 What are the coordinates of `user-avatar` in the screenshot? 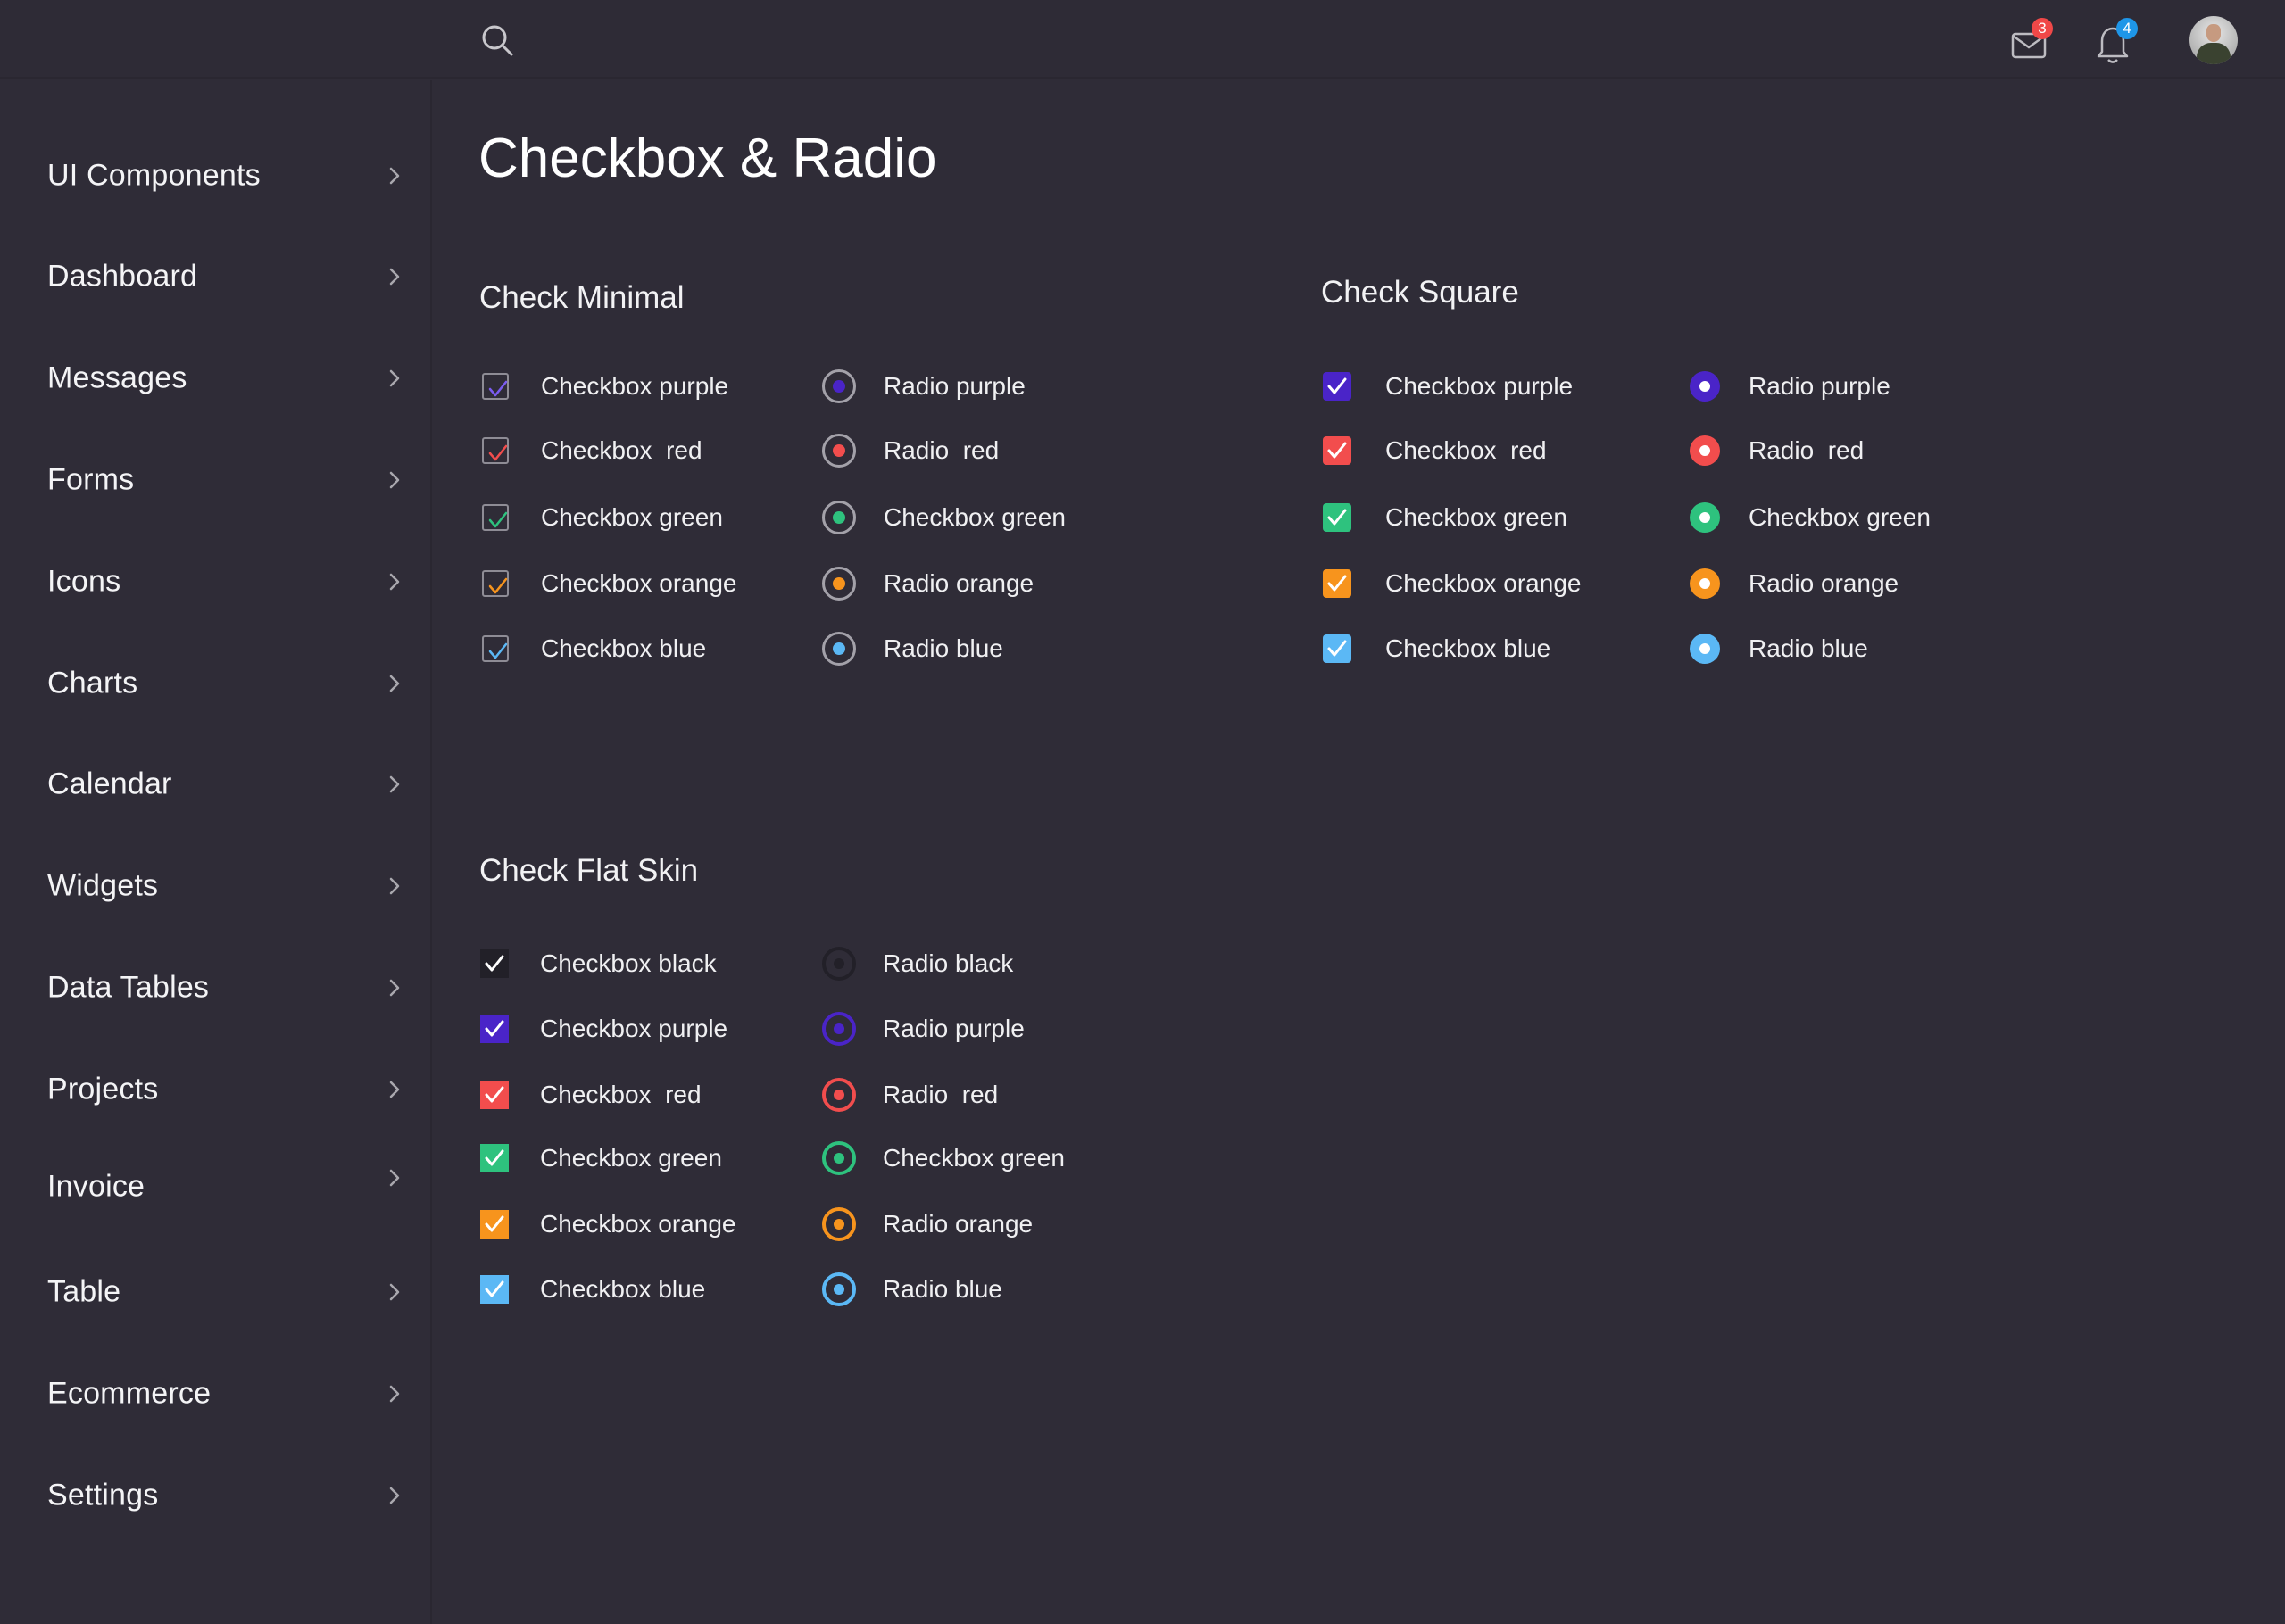 It's located at (2213, 40).